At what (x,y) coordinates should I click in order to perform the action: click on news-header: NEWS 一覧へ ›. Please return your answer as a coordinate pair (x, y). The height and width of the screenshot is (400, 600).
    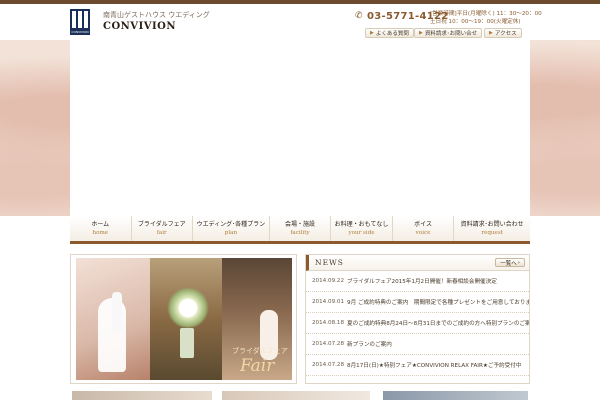
    Looking at the image, I should click on (417, 263).